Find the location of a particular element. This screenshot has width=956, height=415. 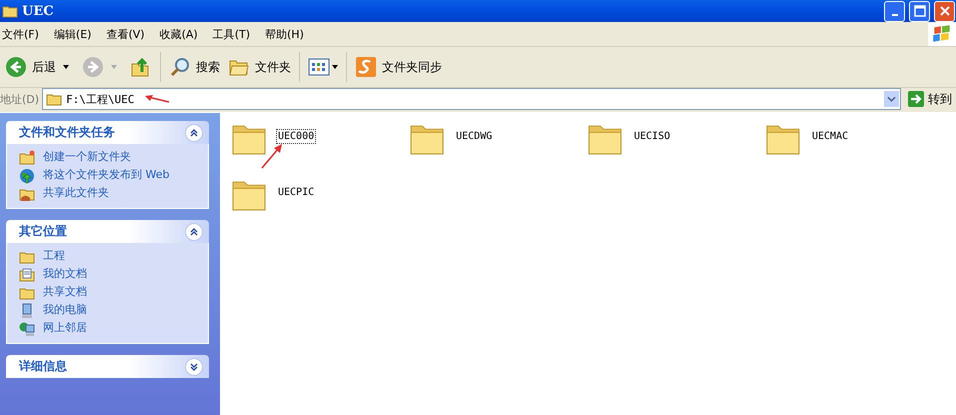

go-button: 转到 is located at coordinates (930, 99).